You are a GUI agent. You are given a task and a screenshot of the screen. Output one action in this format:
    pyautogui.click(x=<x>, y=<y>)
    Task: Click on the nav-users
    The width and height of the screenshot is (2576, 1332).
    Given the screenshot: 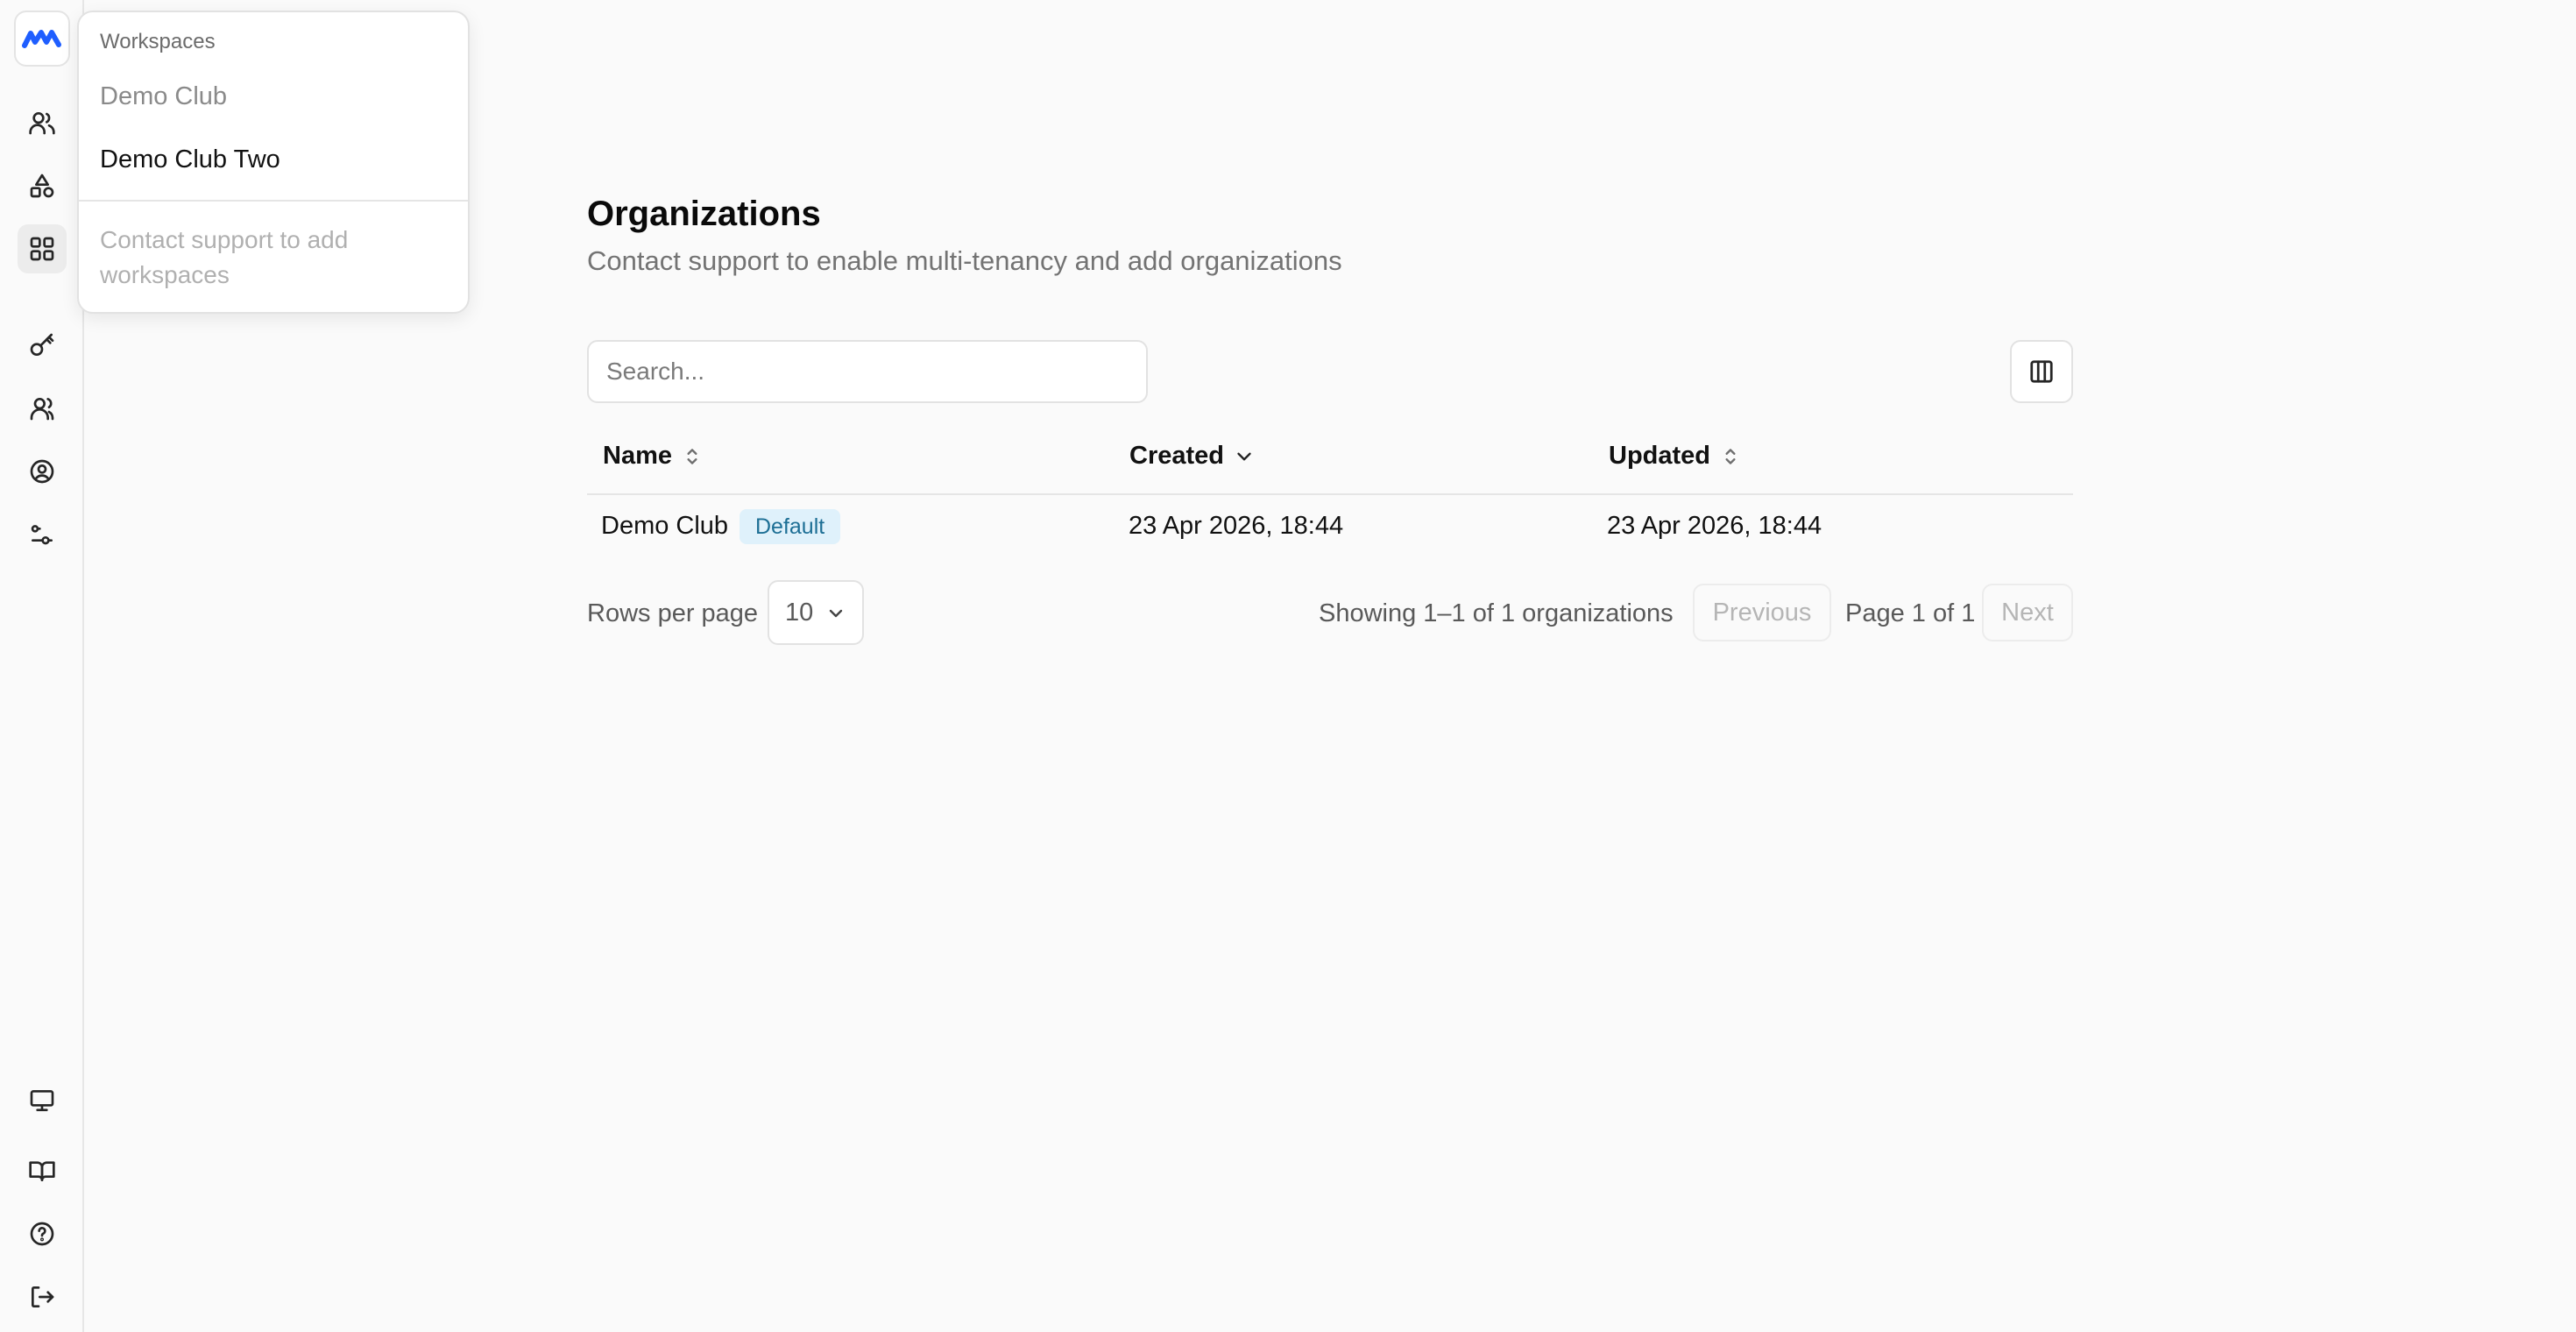 What is the action you would take?
    pyautogui.click(x=42, y=123)
    